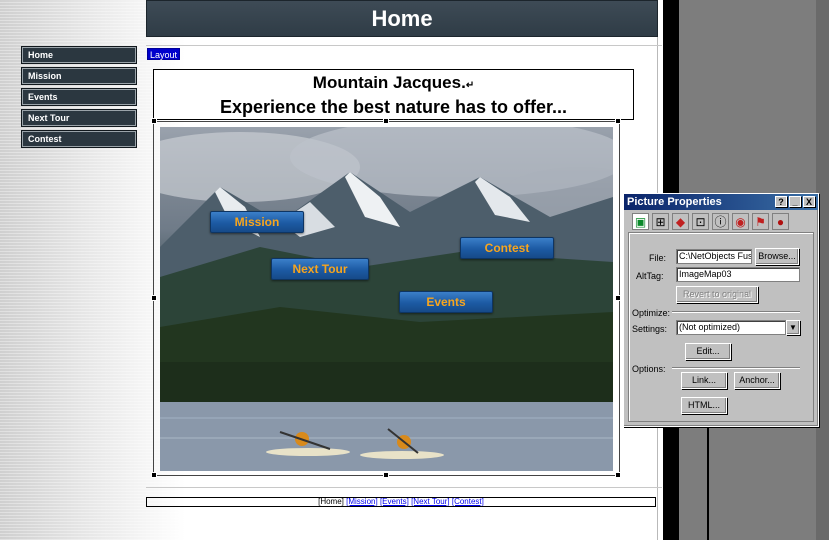 This screenshot has height=540, width=829. Describe the element at coordinates (650, 276) in the screenshot. I see `alt-tag-label: AltTag:` at that location.